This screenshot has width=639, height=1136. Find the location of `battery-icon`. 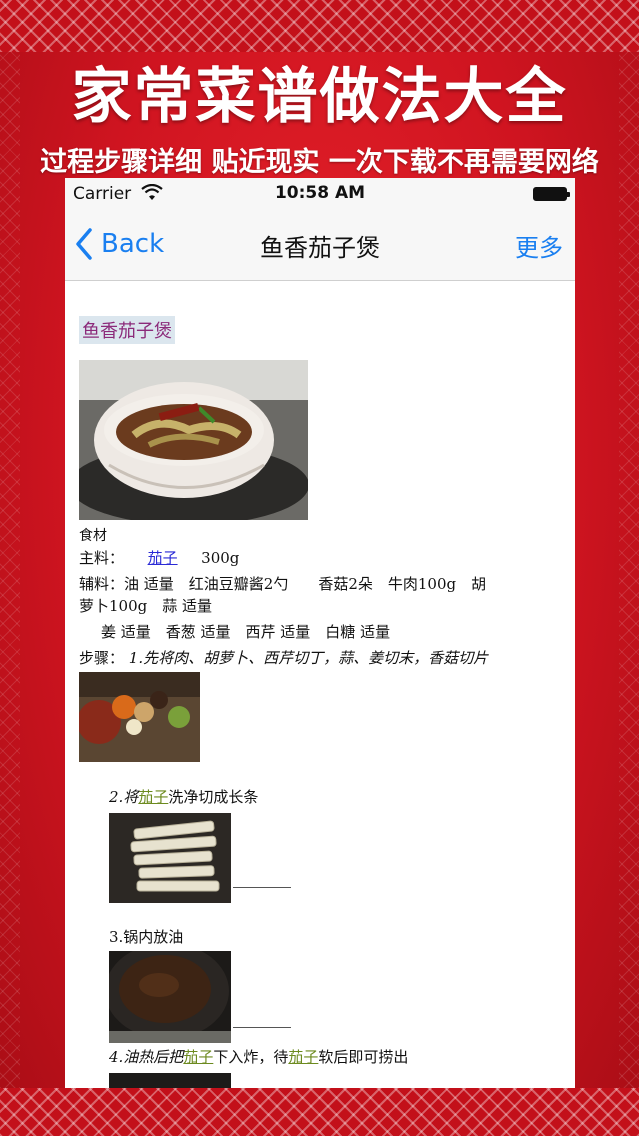

battery-icon is located at coordinates (551, 194).